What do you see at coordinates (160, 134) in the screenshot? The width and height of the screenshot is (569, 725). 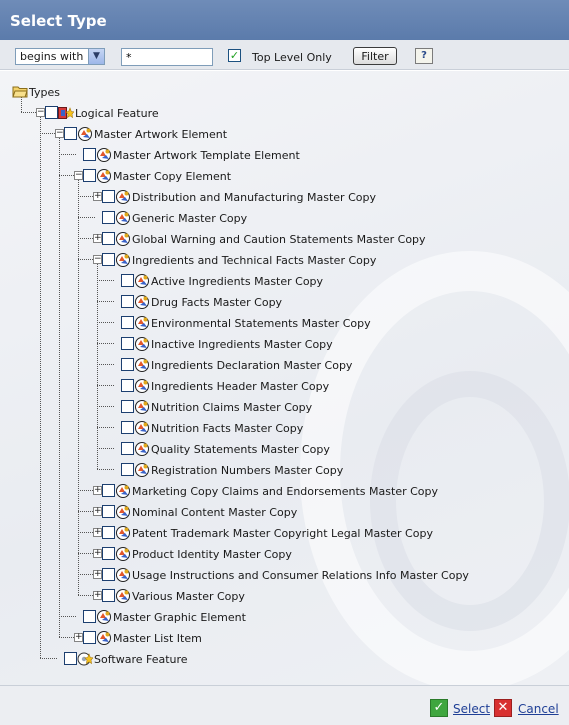 I see `tree-node-label: Master Artwork Element` at bounding box center [160, 134].